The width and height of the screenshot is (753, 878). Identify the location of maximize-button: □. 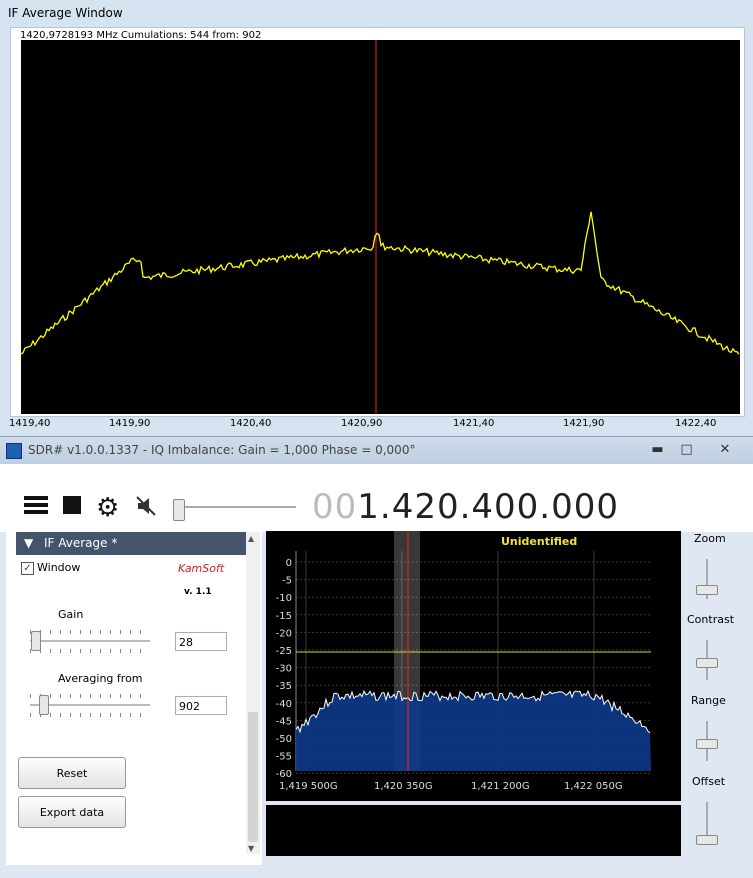
(686, 449).